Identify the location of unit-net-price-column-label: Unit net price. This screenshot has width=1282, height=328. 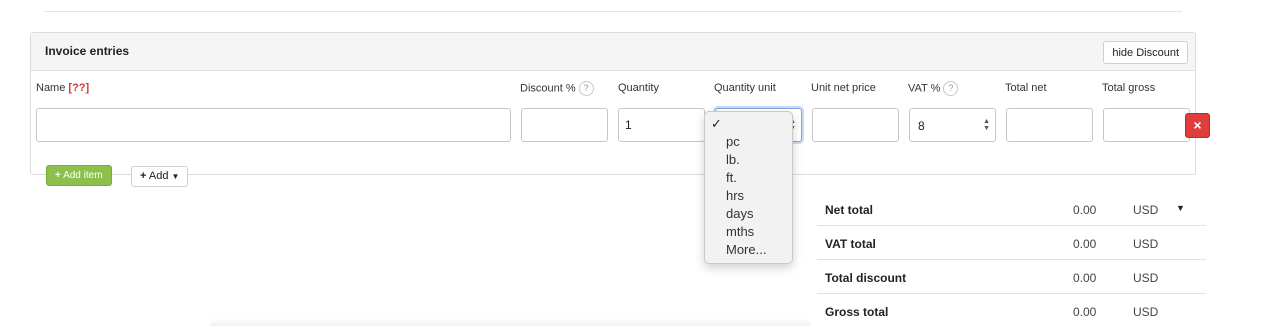
(843, 88).